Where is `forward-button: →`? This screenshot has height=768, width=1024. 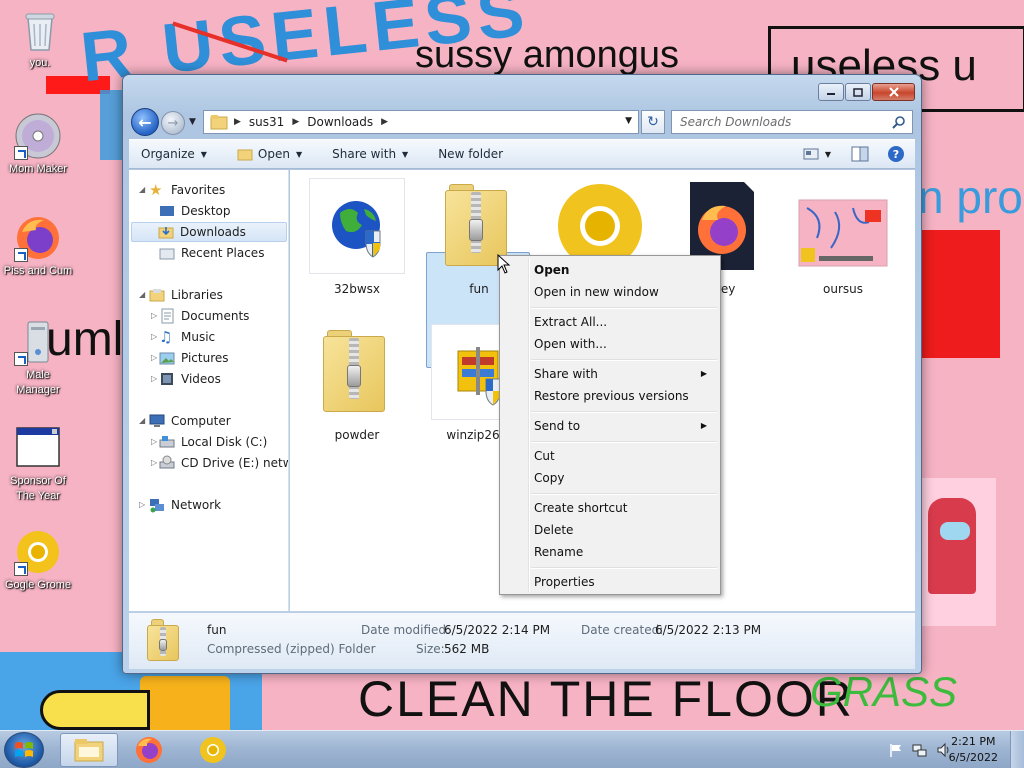 forward-button: → is located at coordinates (173, 123).